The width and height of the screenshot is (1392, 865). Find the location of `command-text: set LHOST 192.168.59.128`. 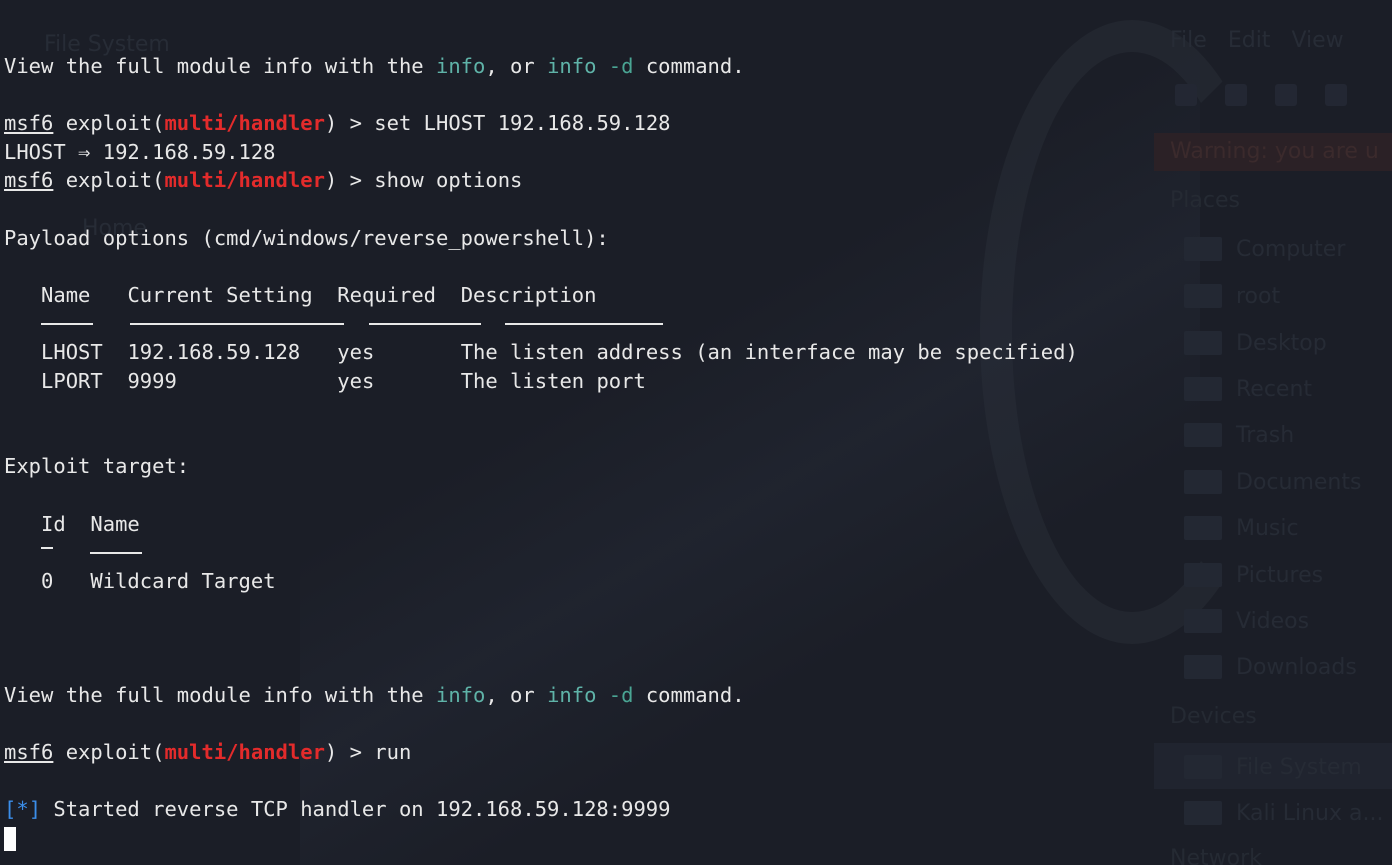

command-text: set LHOST 192.168.59.128 is located at coordinates (522, 123).